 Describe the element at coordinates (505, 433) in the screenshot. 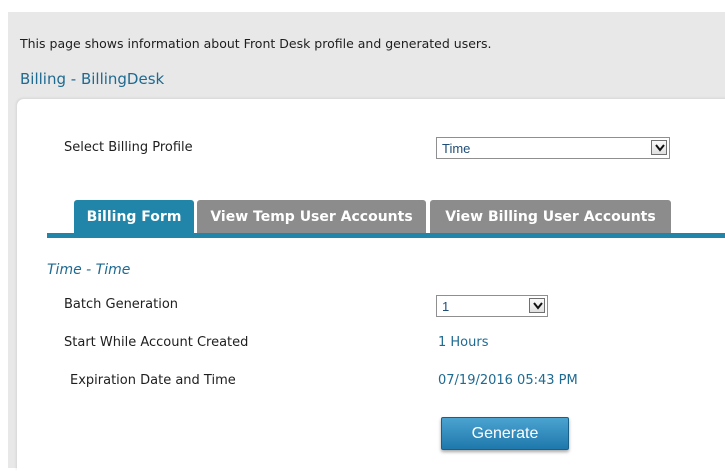

I see `generate-button: Generate` at that location.